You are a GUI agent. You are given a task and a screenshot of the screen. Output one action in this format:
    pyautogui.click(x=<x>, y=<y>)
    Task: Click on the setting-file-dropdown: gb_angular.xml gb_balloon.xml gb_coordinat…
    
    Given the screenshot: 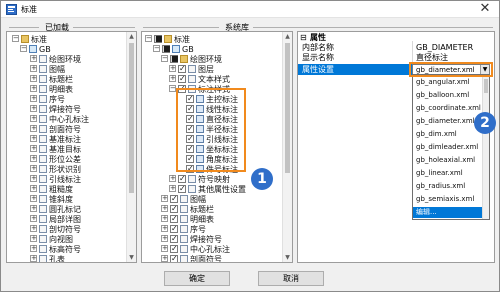 What is the action you would take?
    pyautogui.click(x=451, y=147)
    